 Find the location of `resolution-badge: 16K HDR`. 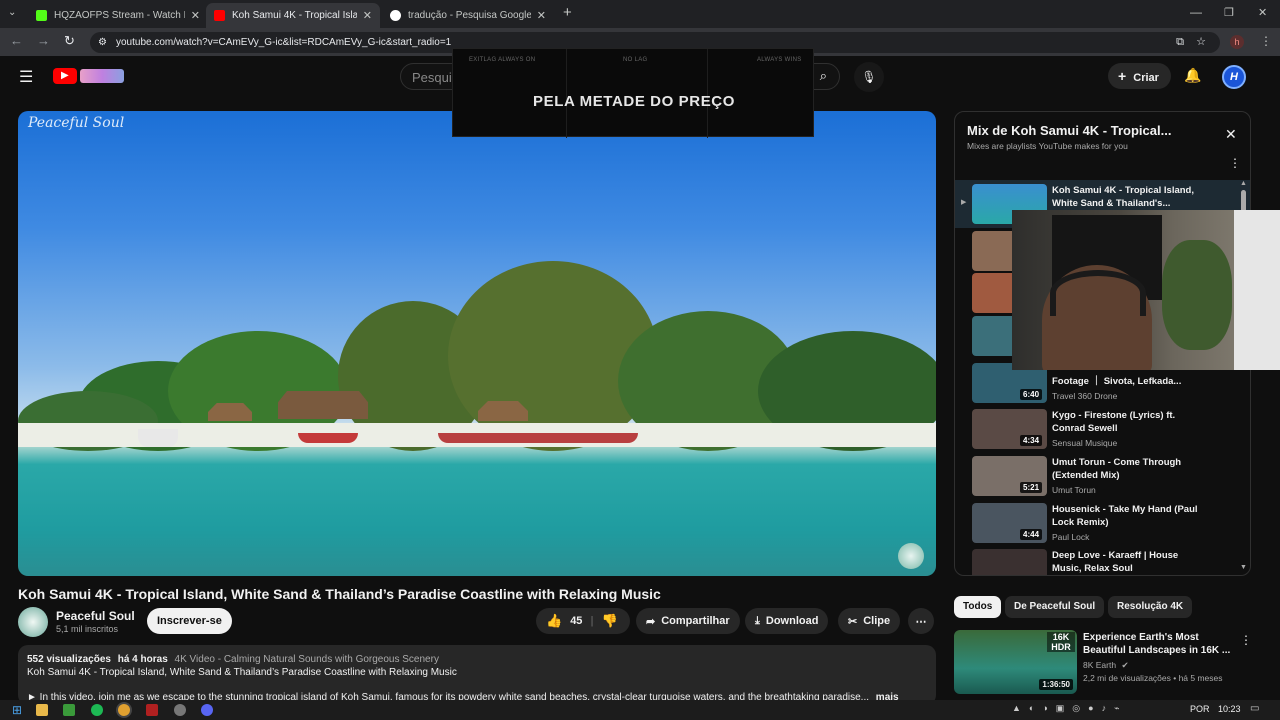

resolution-badge: 16K HDR is located at coordinates (1061, 642).